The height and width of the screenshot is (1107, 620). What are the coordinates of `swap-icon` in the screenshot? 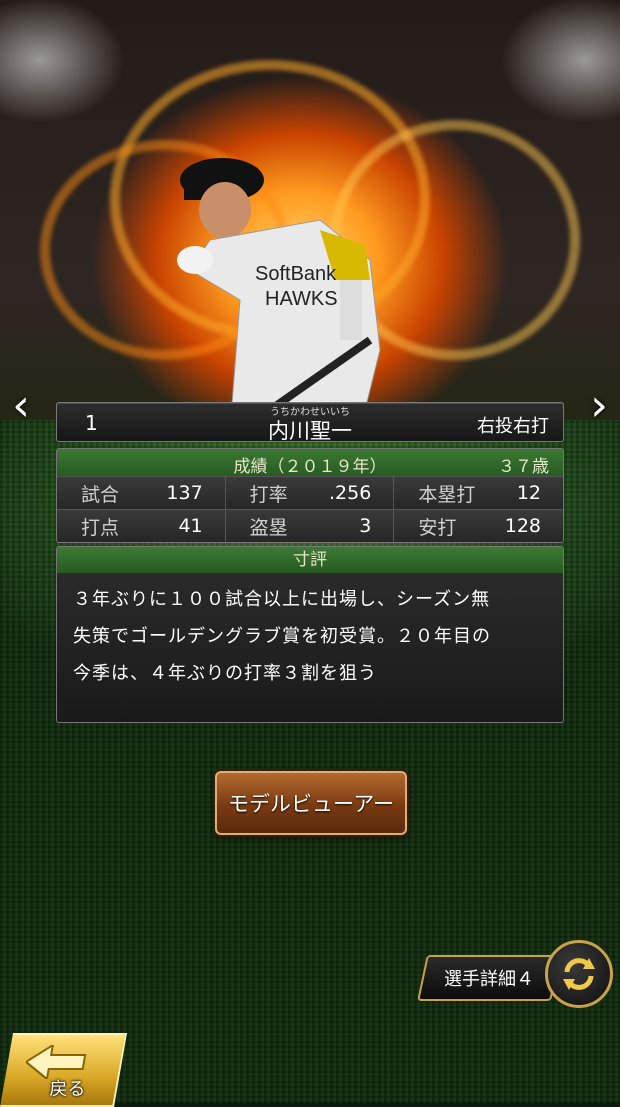 It's located at (579, 974).